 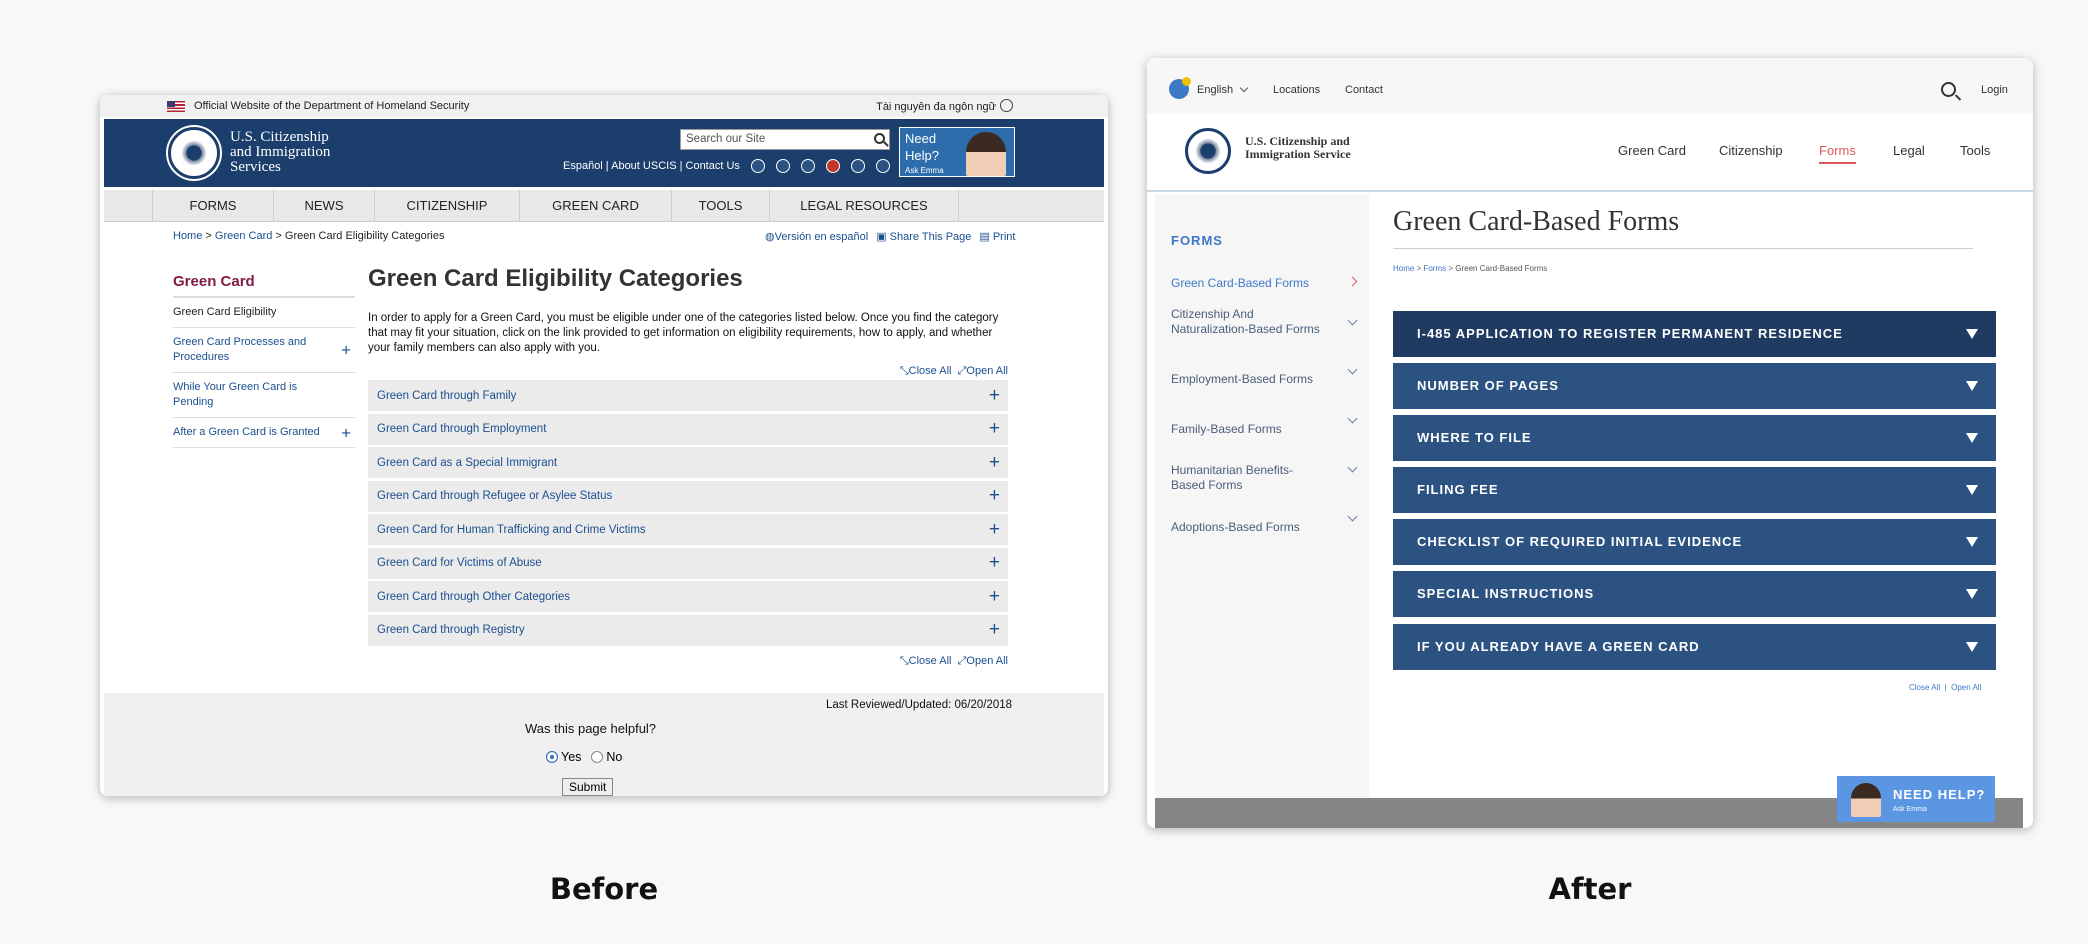 What do you see at coordinates (1916, 799) in the screenshot?
I see `need-help-button: NEED HELP? Ask Emma` at bounding box center [1916, 799].